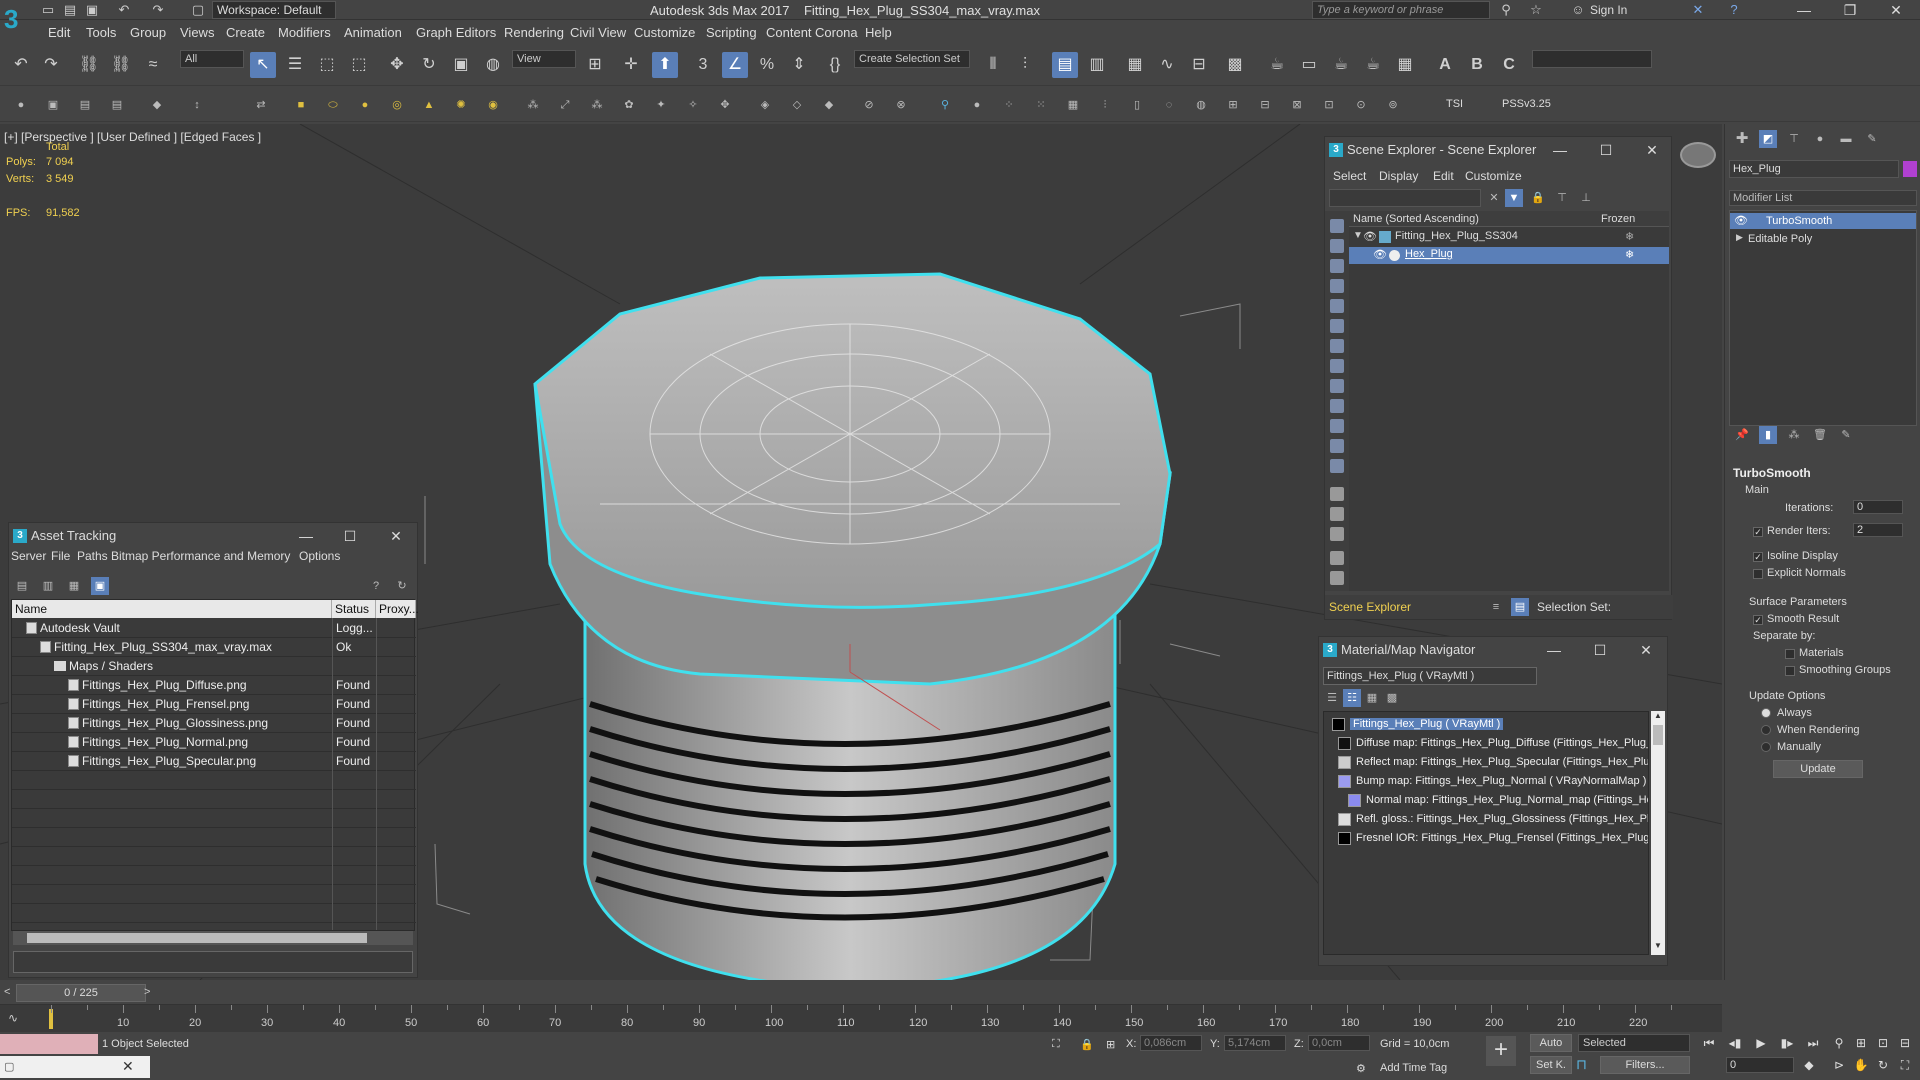  I want to click on maxscript-listener-pink, so click(49, 1044).